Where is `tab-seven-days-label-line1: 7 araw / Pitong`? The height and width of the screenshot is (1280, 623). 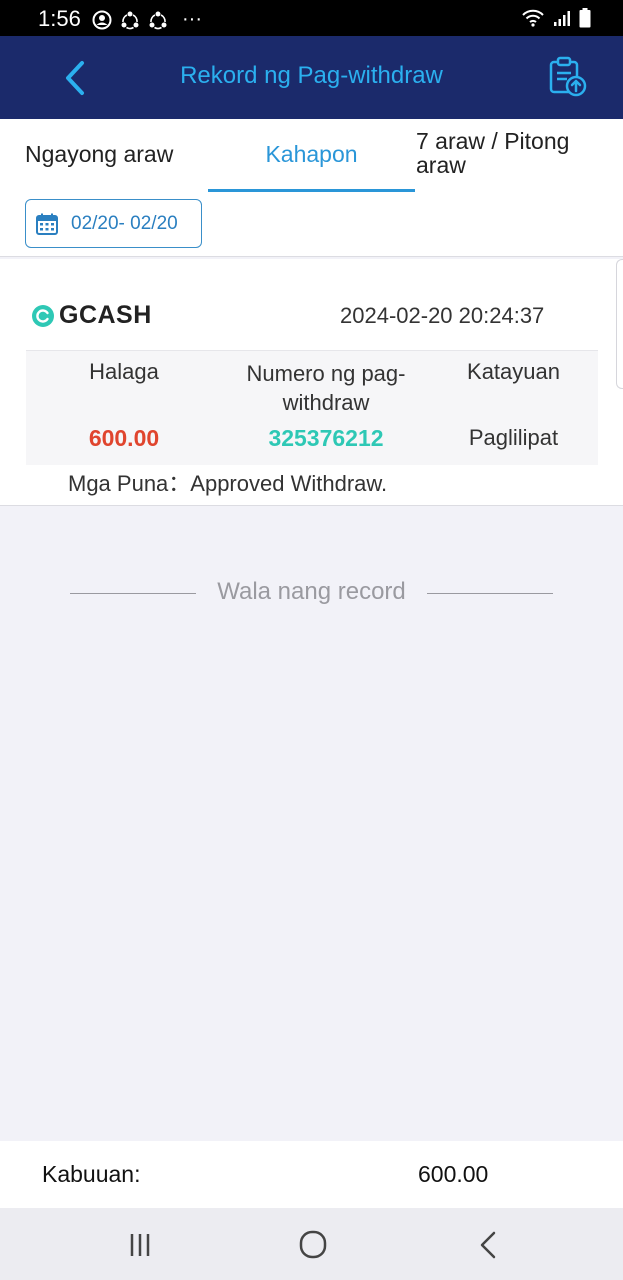
tab-seven-days-label-line1: 7 araw / Pitong is located at coordinates (493, 141).